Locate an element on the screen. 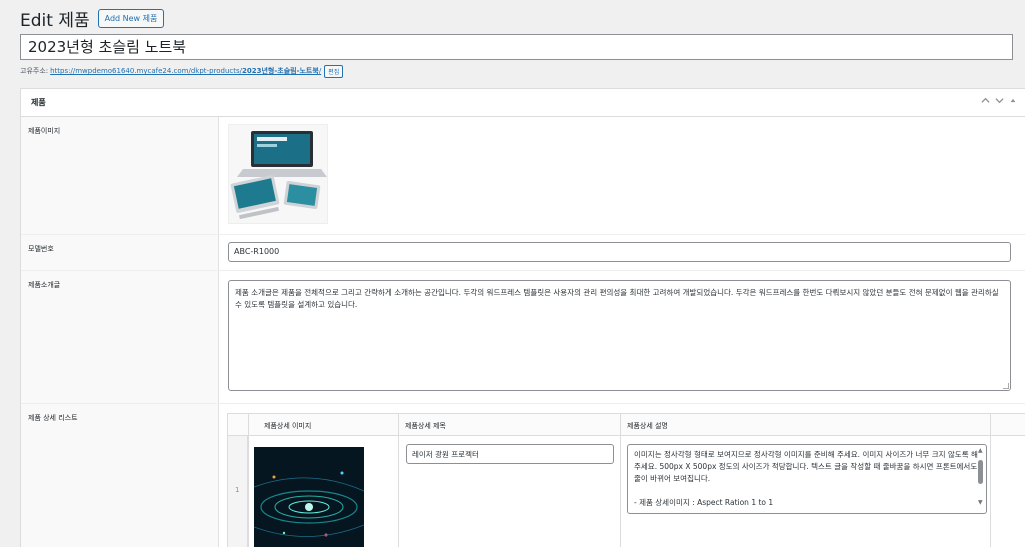  detail-description-extra: - 제품 상세이미지 : Aspect Ration 1 to 1 is located at coordinates (704, 502).